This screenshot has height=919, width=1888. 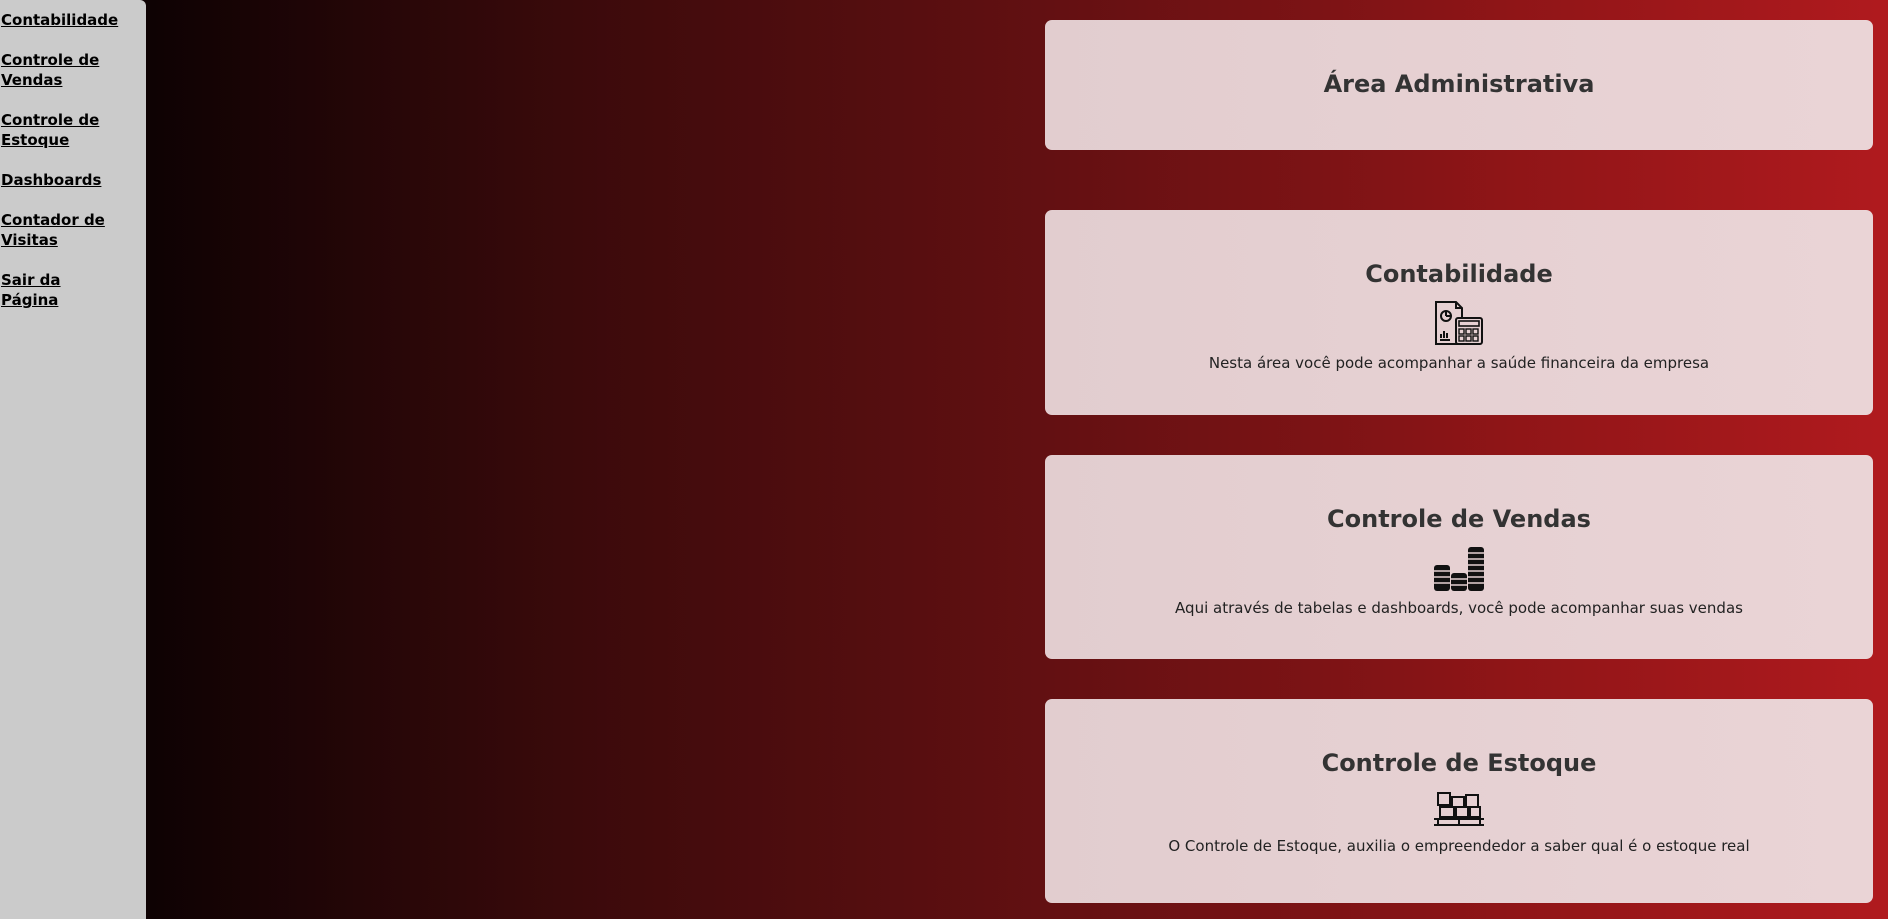 I want to click on sidebar-link-contador-de-visitas: Contador de Visitas, so click(x=60, y=230).